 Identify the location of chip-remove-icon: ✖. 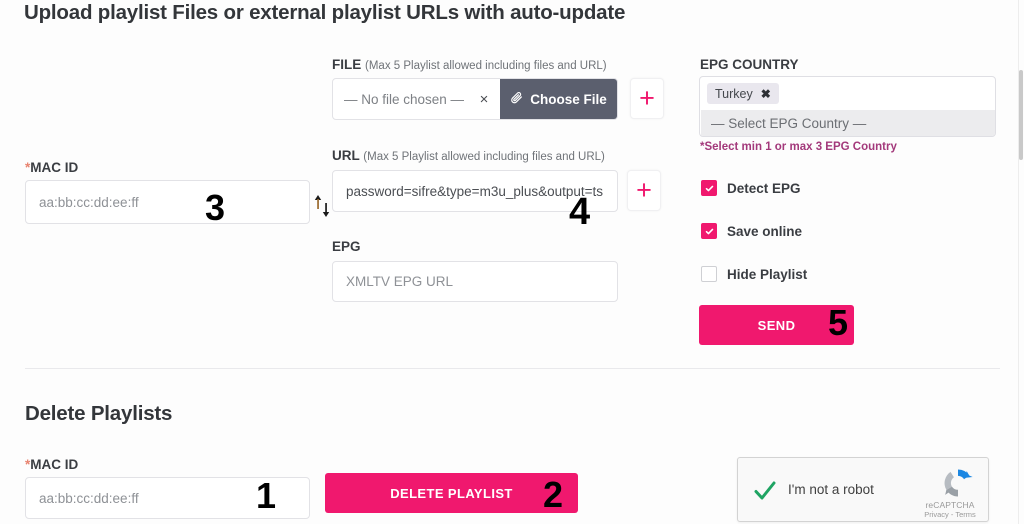
(766, 94).